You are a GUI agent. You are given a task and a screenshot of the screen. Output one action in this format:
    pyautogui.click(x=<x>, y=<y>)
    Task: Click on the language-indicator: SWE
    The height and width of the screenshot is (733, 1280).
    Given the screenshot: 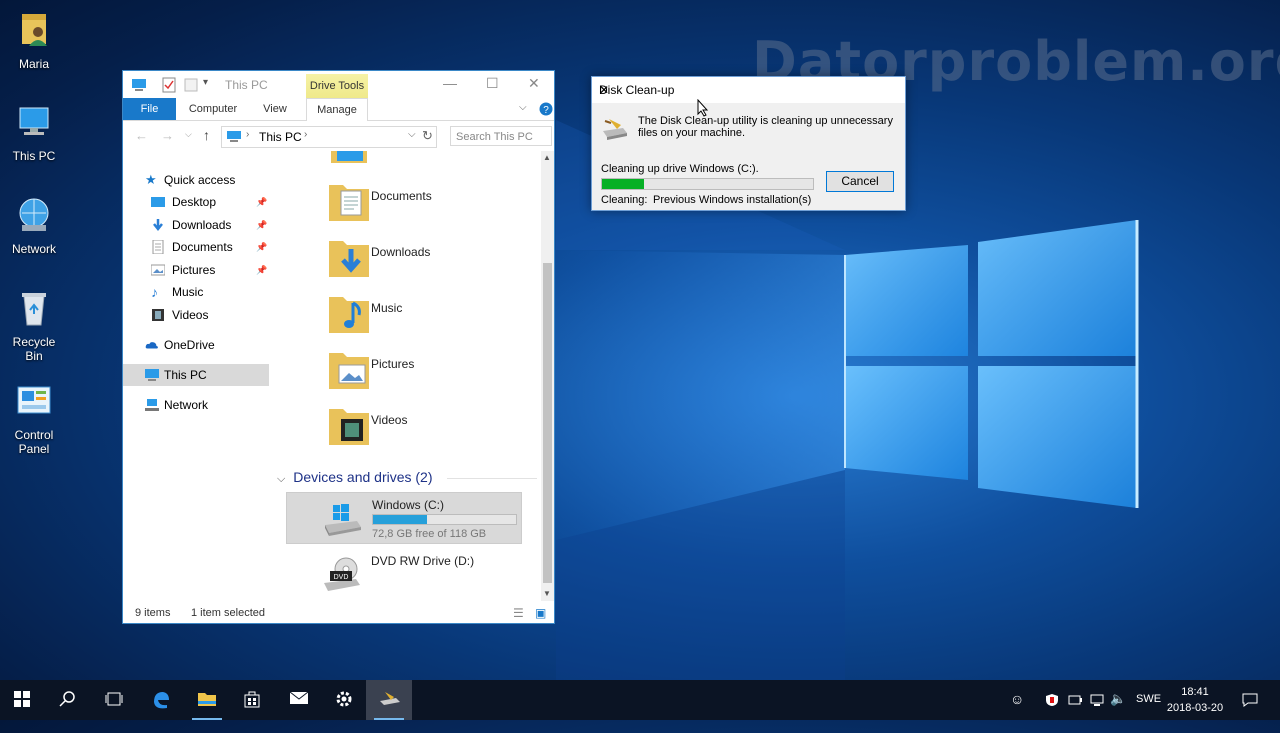 What is the action you would take?
    pyautogui.click(x=1148, y=713)
    